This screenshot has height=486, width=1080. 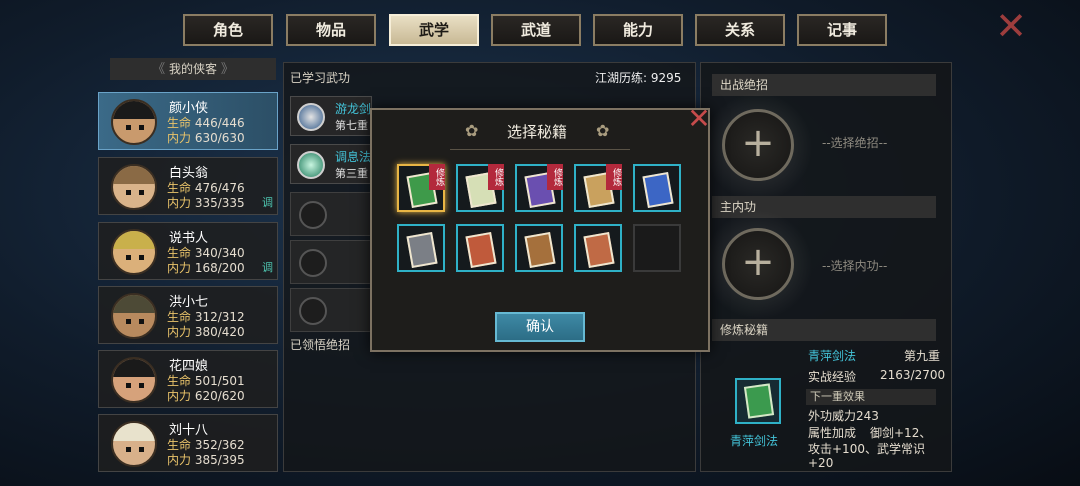 What do you see at coordinates (540, 327) in the screenshot?
I see `confirm-button: 确认` at bounding box center [540, 327].